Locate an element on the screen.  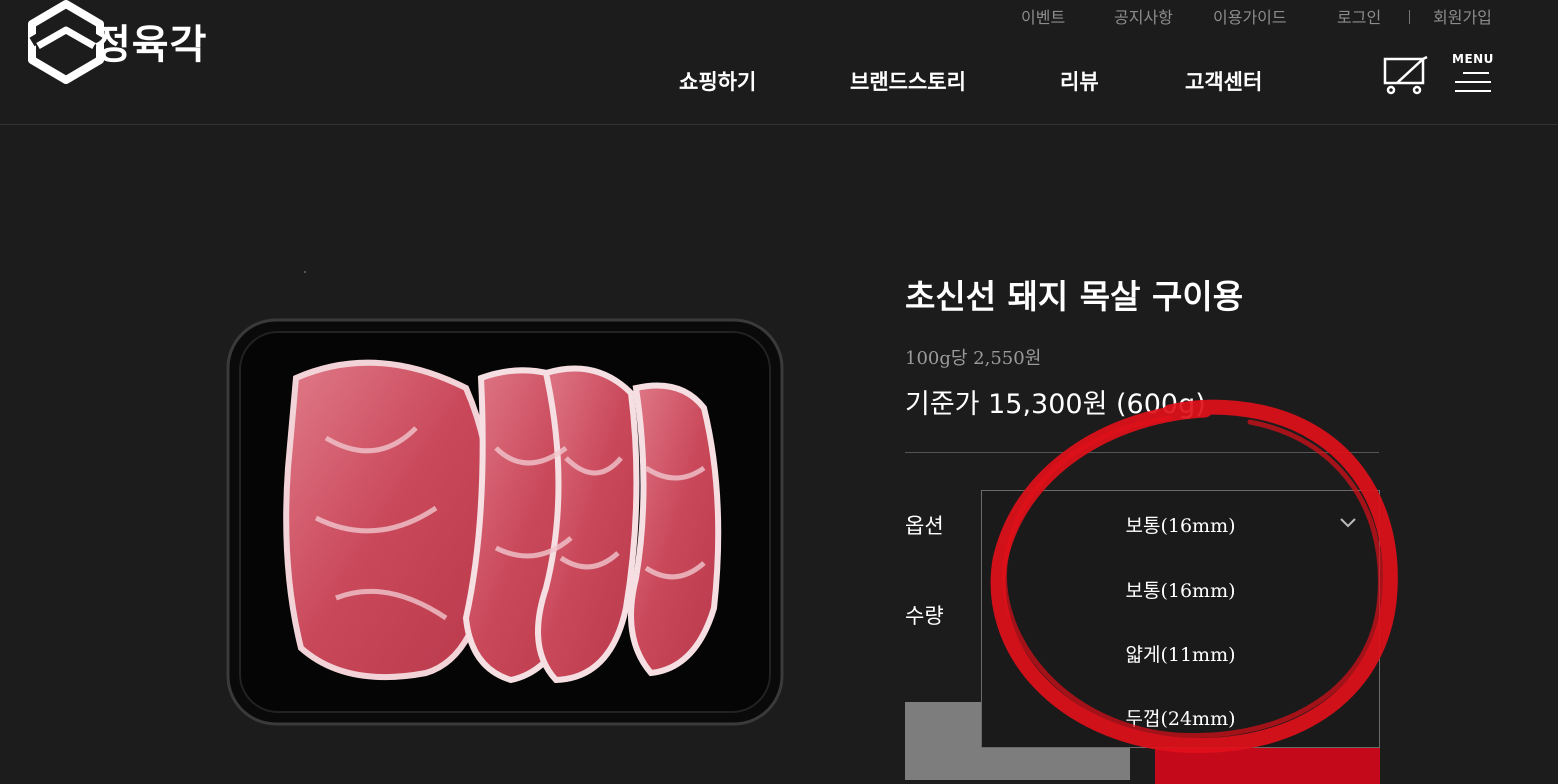
base-price: 기준가 15,300원 (600g) is located at coordinates (1055, 404).